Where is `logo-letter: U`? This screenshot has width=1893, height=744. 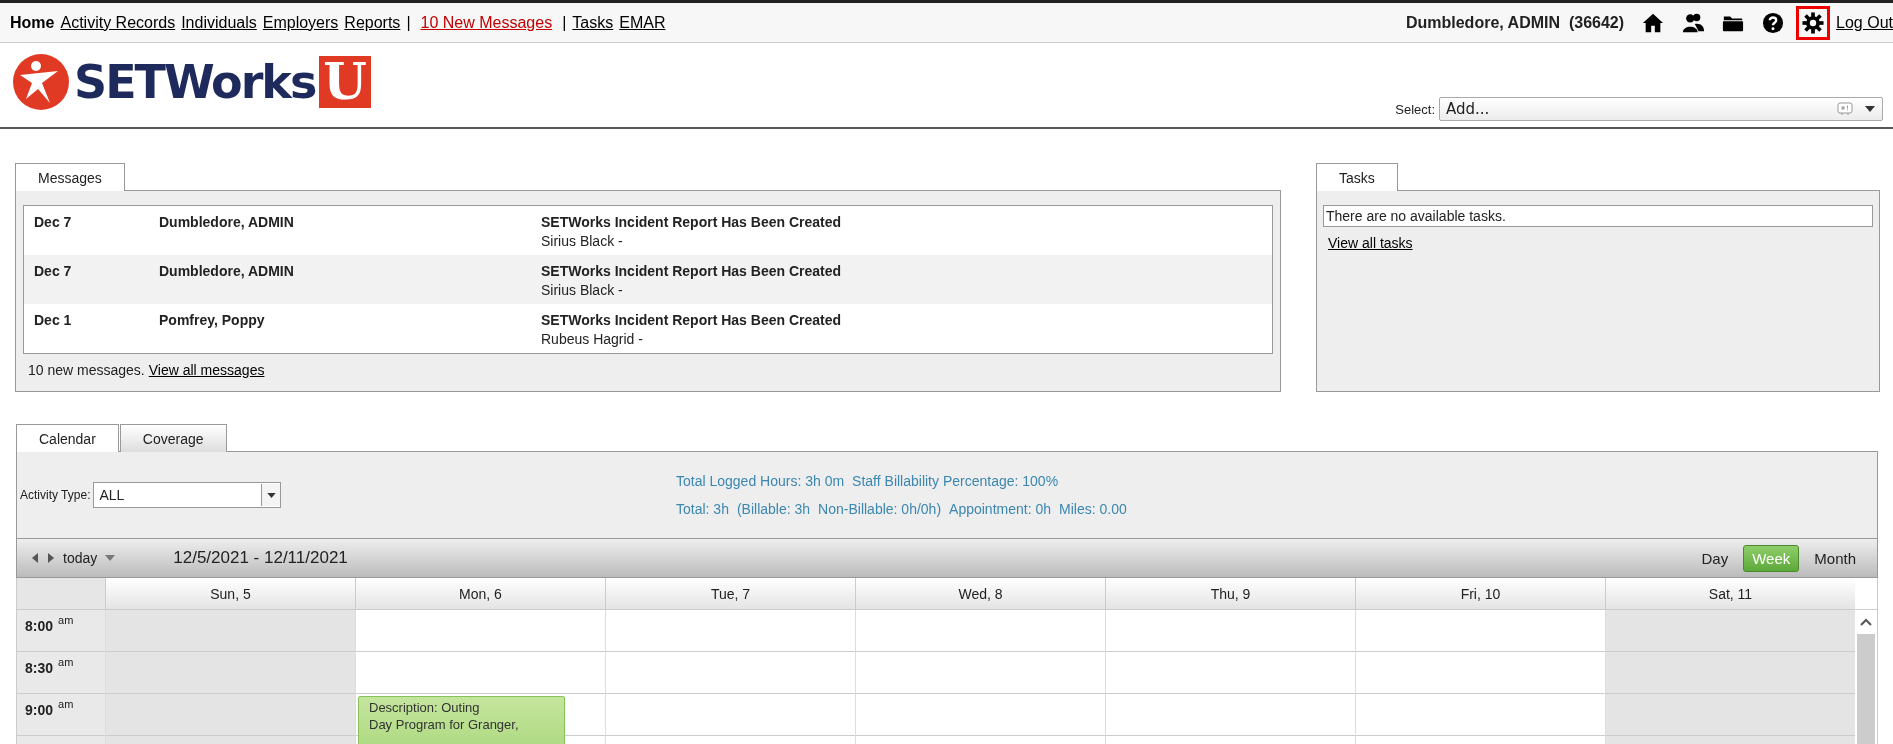
logo-letter: U is located at coordinates (345, 82).